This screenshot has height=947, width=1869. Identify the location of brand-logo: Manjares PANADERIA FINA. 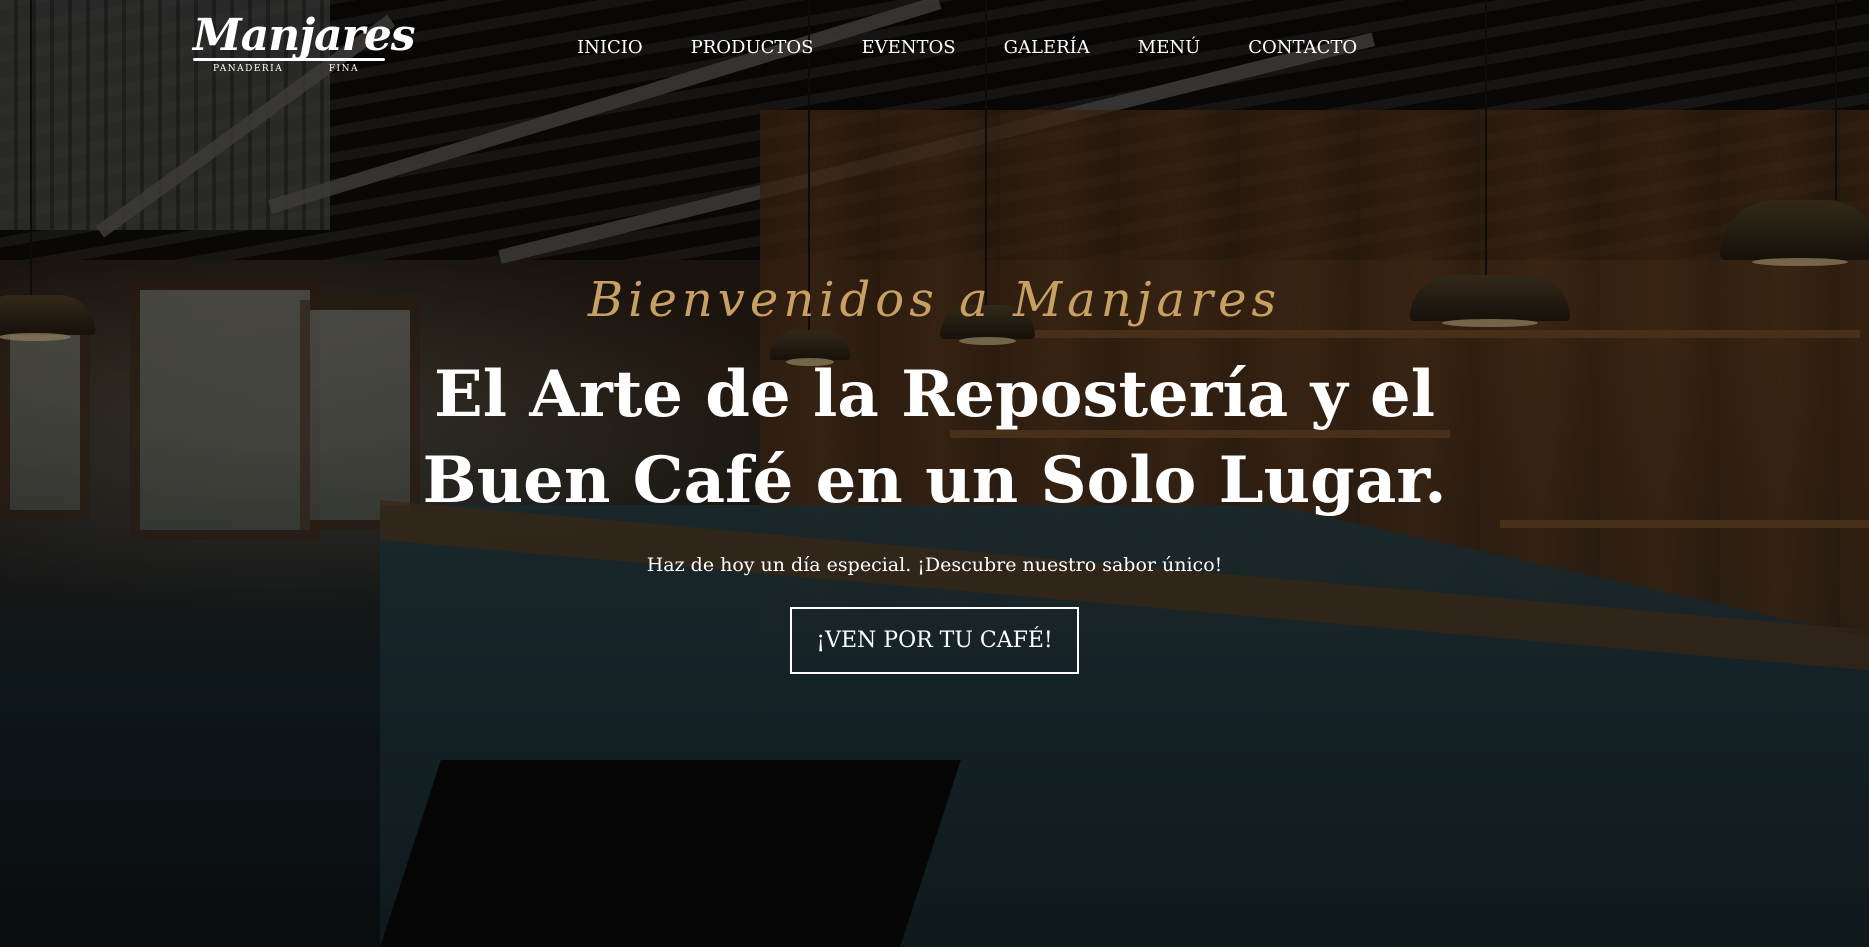
(304, 44).